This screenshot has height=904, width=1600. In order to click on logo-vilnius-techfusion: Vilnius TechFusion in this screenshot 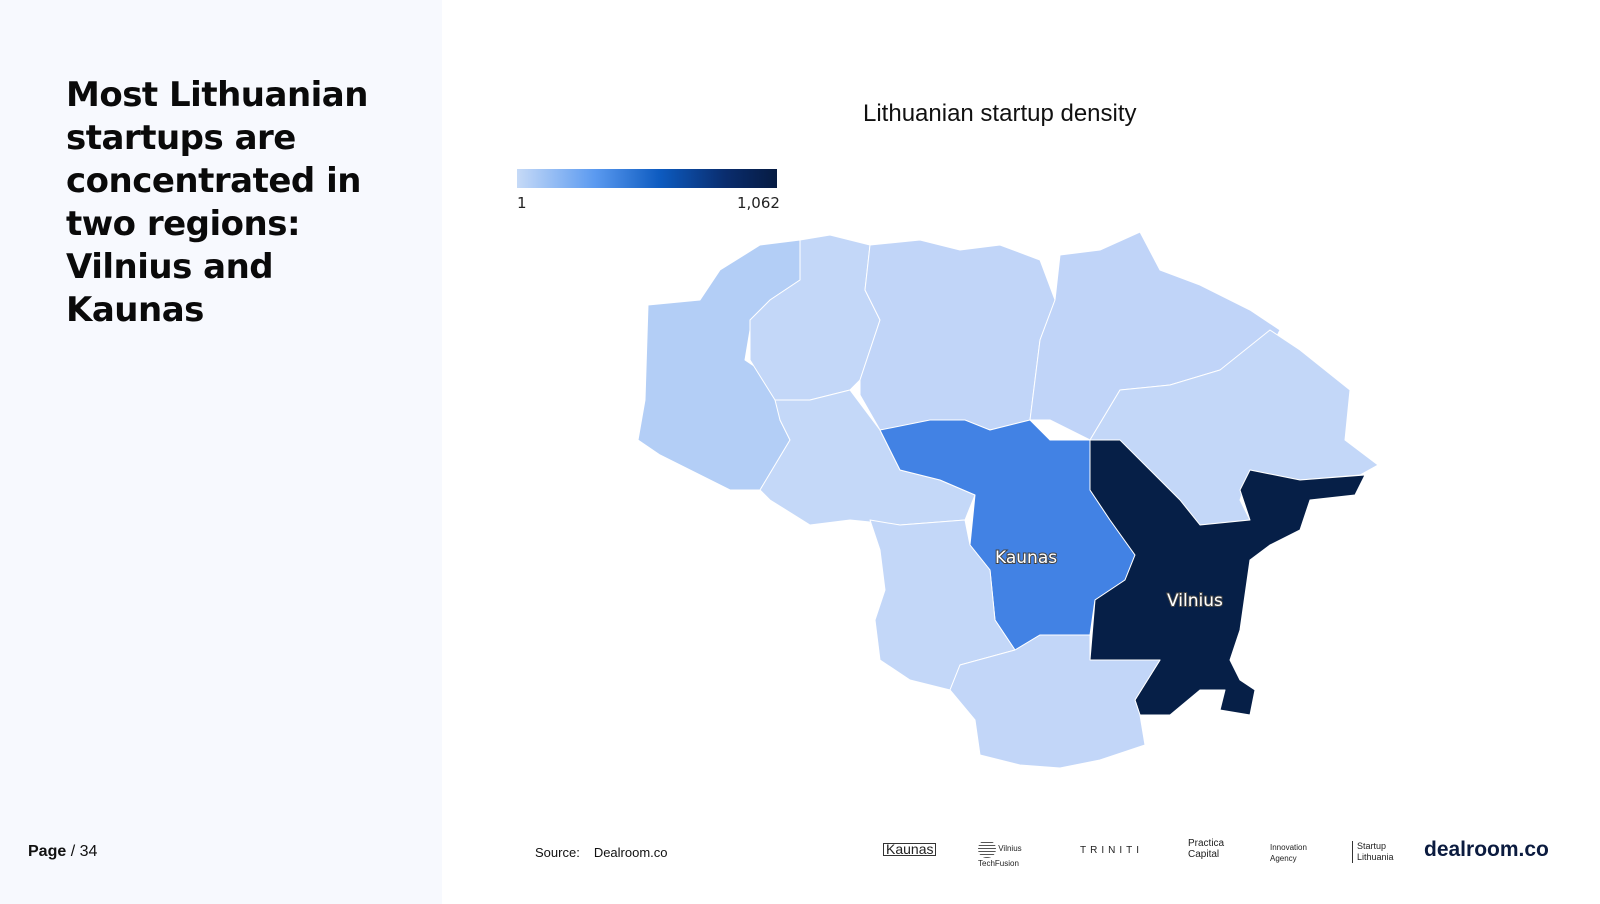, I will do `click(1018, 854)`.